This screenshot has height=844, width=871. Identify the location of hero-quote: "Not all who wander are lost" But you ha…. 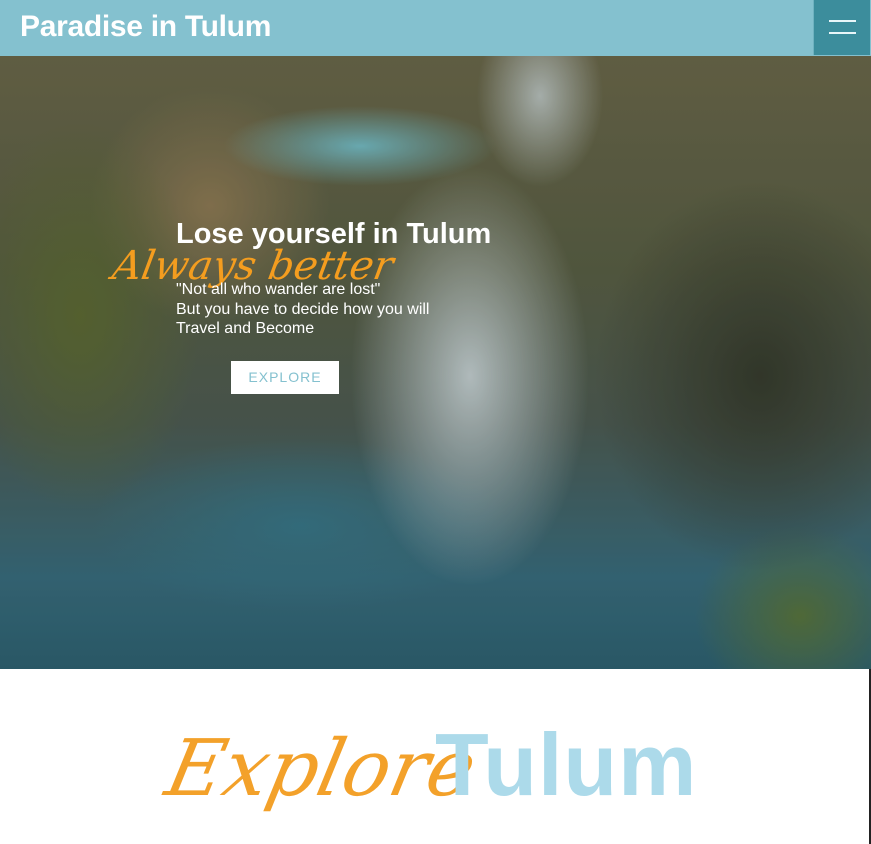
(302, 309).